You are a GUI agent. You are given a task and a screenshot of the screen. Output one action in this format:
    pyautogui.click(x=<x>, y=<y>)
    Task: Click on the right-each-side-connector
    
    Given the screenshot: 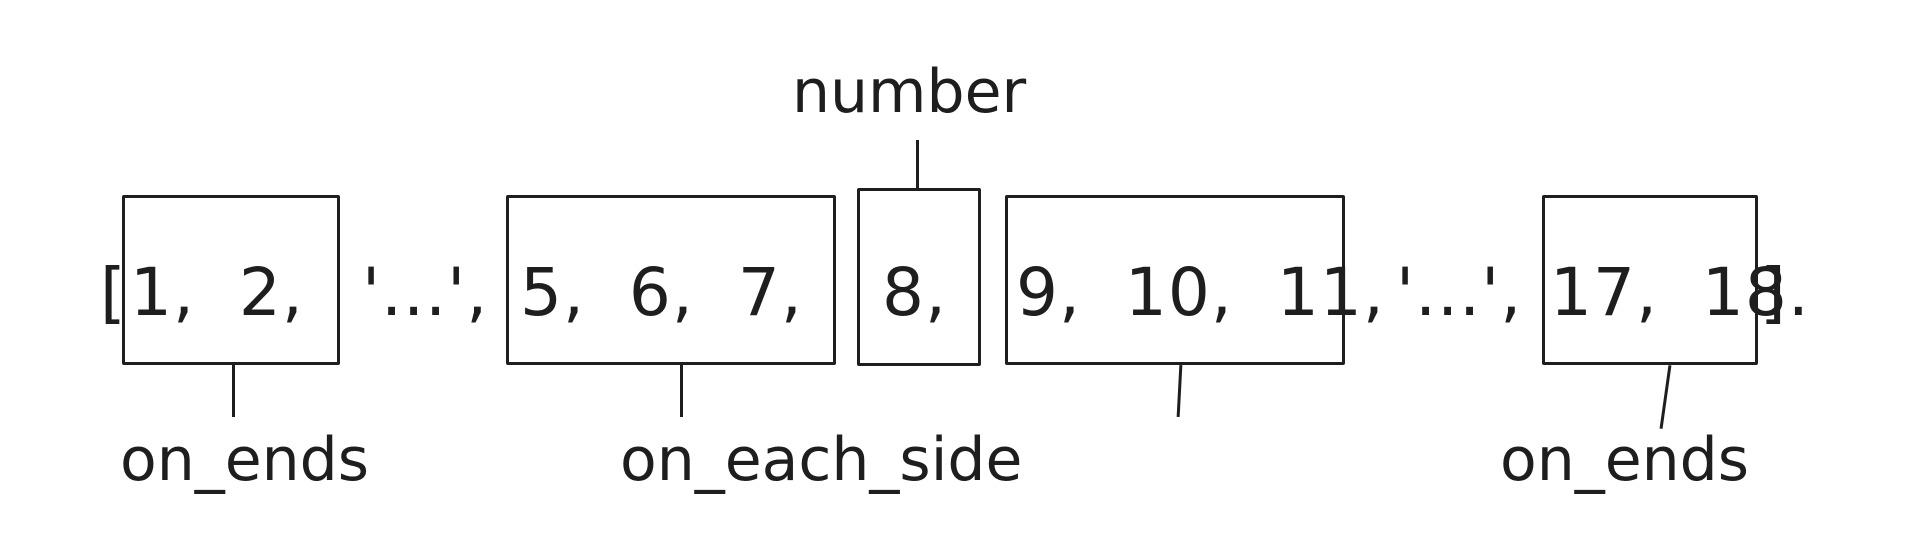 What is the action you would take?
    pyautogui.click(x=1179, y=391)
    